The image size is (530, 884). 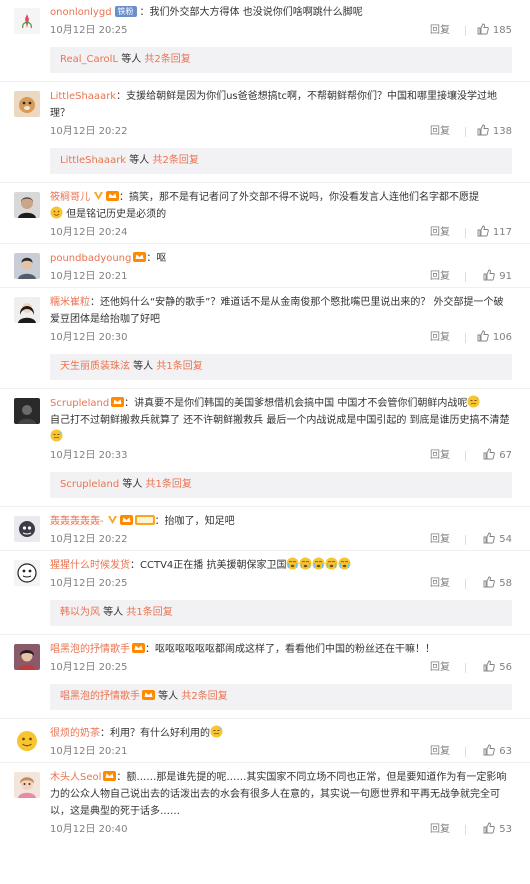 What do you see at coordinates (497, 277) in the screenshot?
I see `like-button: 91` at bounding box center [497, 277].